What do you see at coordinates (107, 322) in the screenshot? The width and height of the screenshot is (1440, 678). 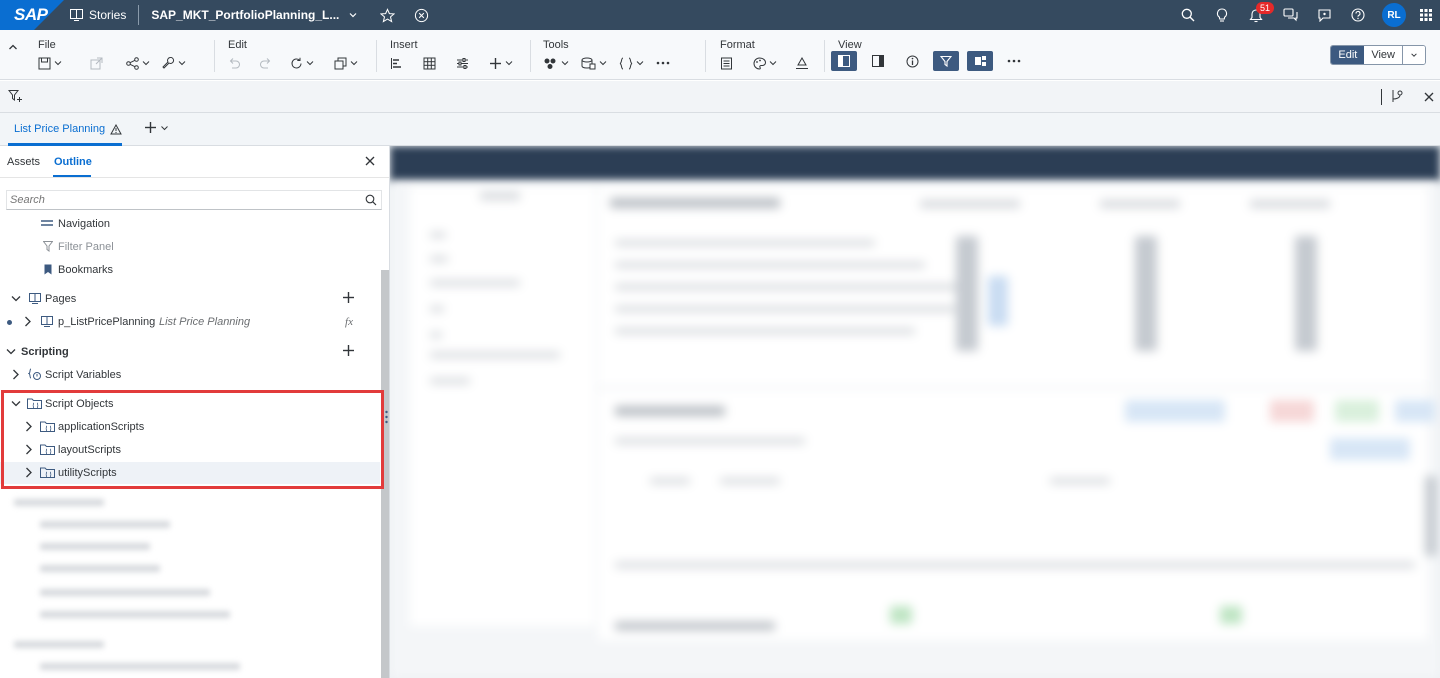 I see `outline-item-label: p_ListPricePlanning` at bounding box center [107, 322].